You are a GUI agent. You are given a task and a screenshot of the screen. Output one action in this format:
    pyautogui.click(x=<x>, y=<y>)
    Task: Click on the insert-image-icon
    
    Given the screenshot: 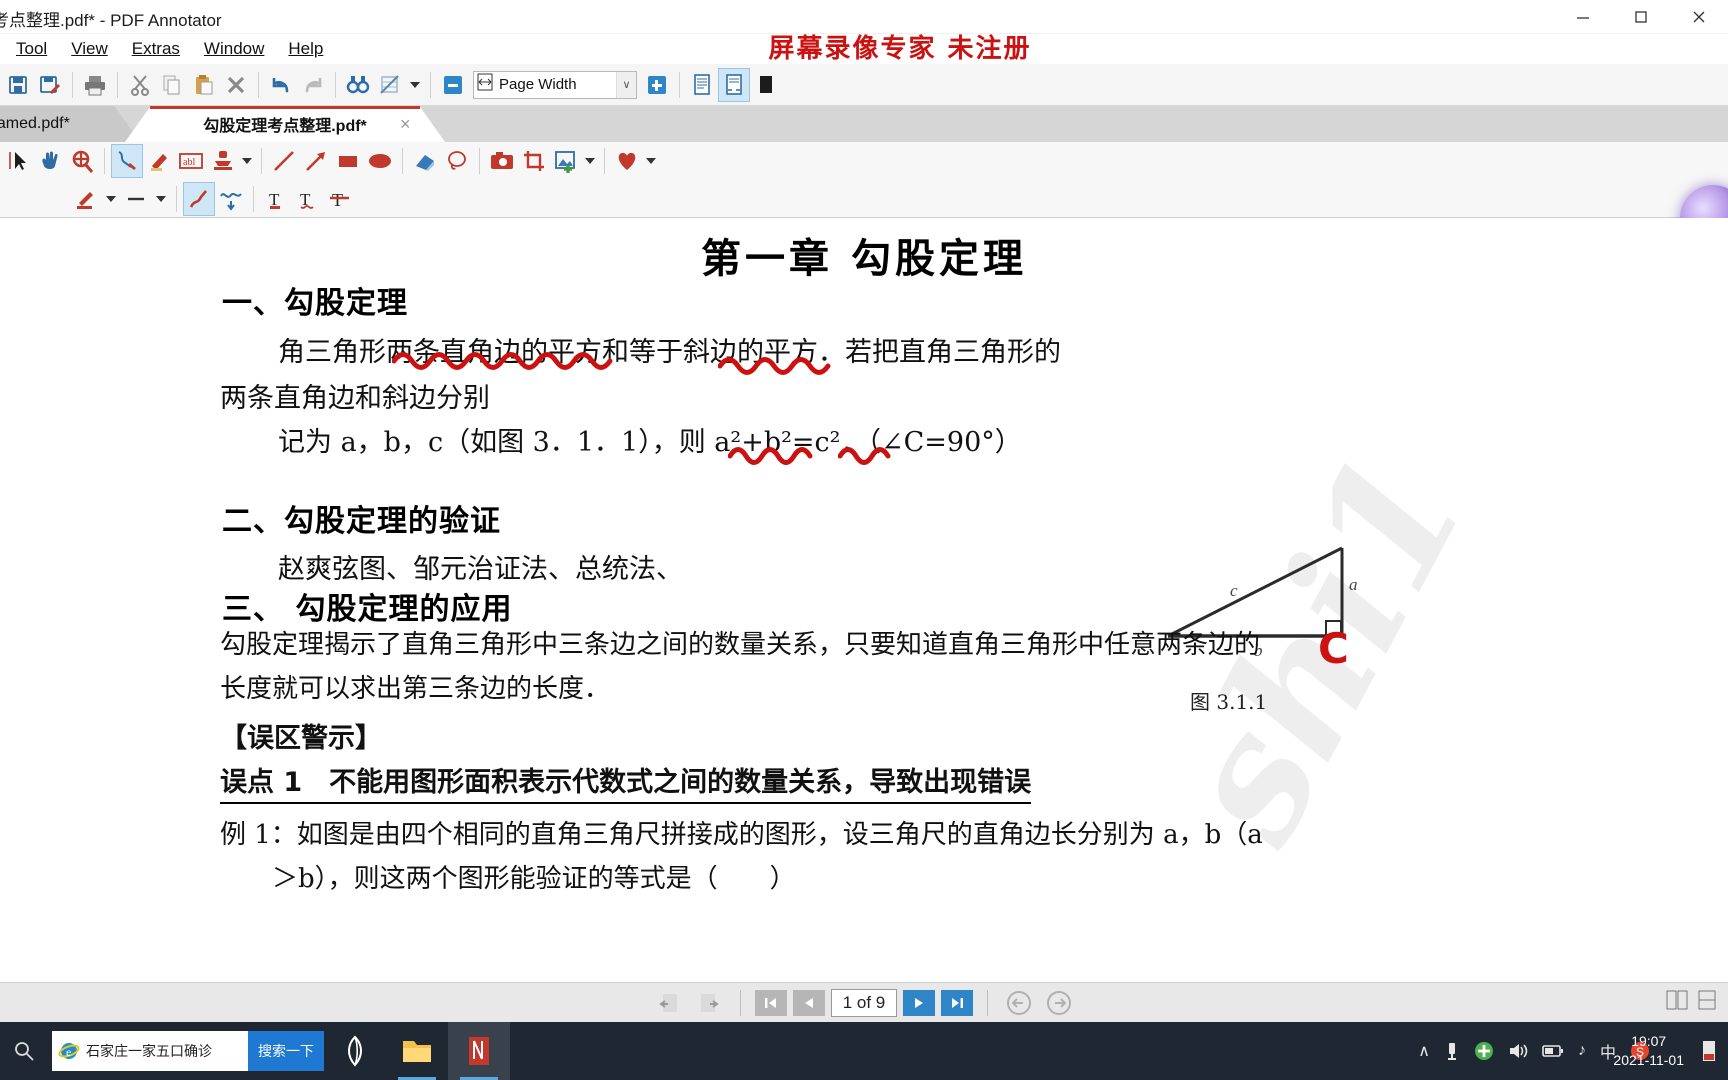 What is the action you would take?
    pyautogui.click(x=566, y=161)
    